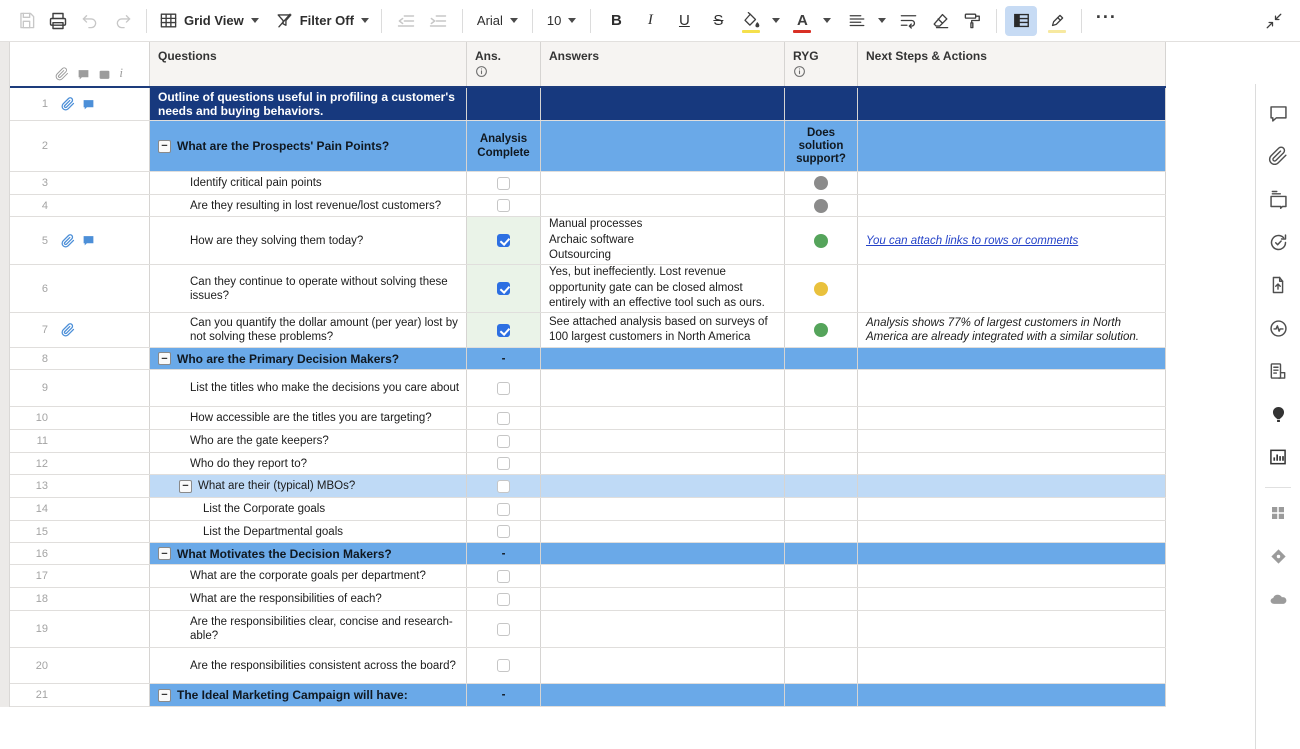  I want to click on column-header-next-steps: Next Steps & Actions, so click(1012, 64).